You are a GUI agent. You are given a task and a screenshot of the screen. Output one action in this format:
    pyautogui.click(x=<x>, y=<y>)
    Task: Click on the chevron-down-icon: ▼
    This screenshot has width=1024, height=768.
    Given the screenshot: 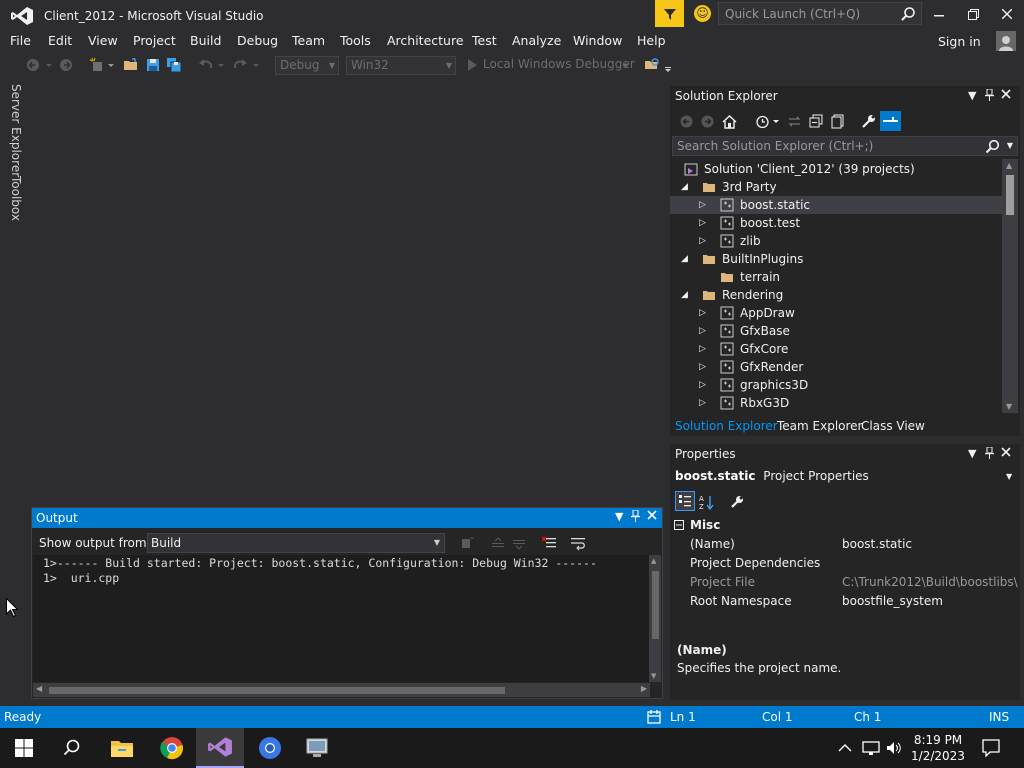 What is the action you would take?
    pyautogui.click(x=1009, y=476)
    